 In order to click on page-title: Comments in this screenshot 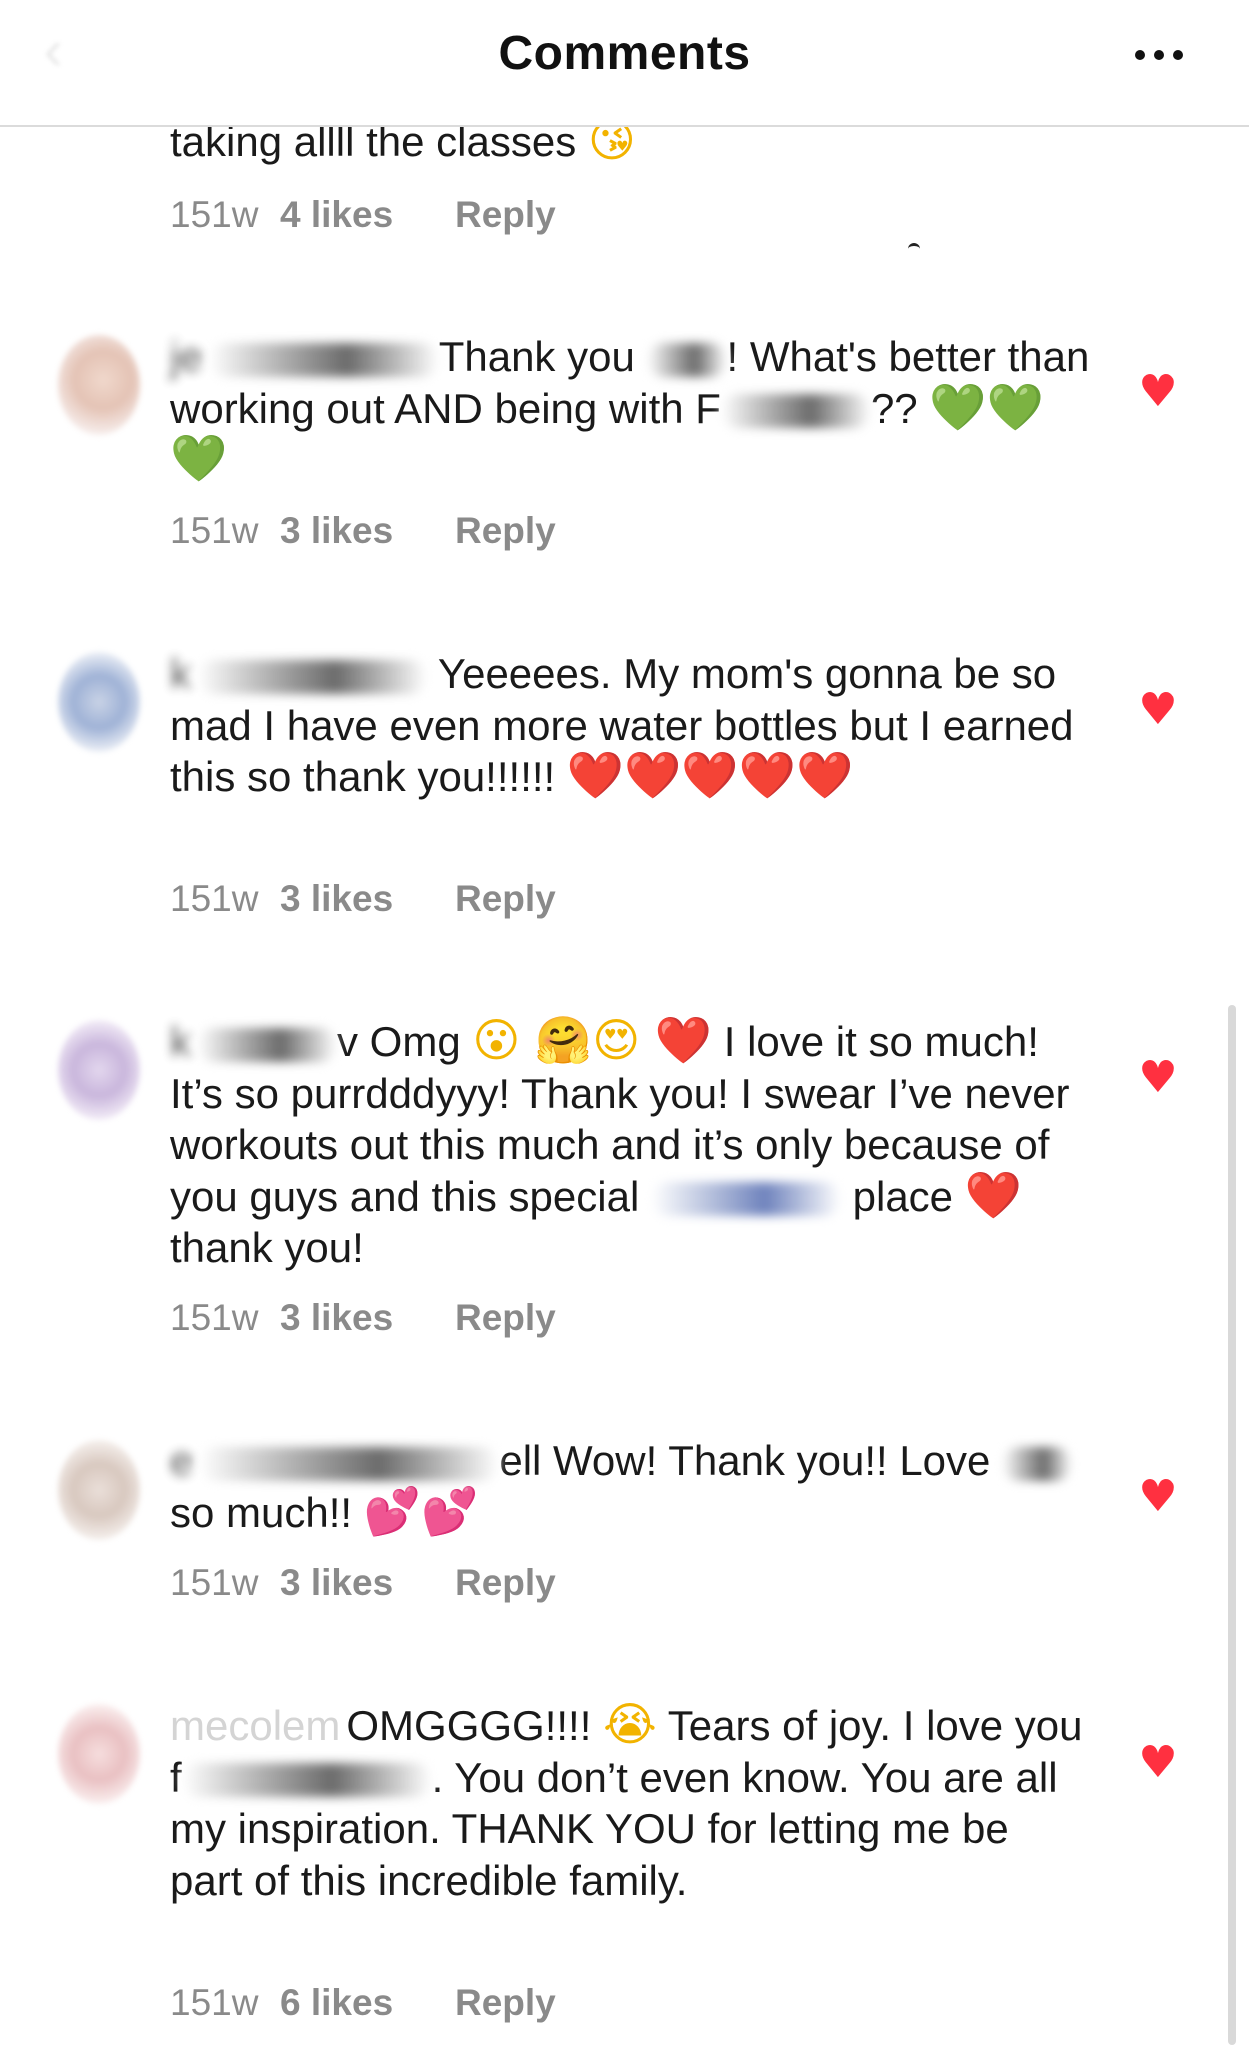, I will do `click(624, 53)`.